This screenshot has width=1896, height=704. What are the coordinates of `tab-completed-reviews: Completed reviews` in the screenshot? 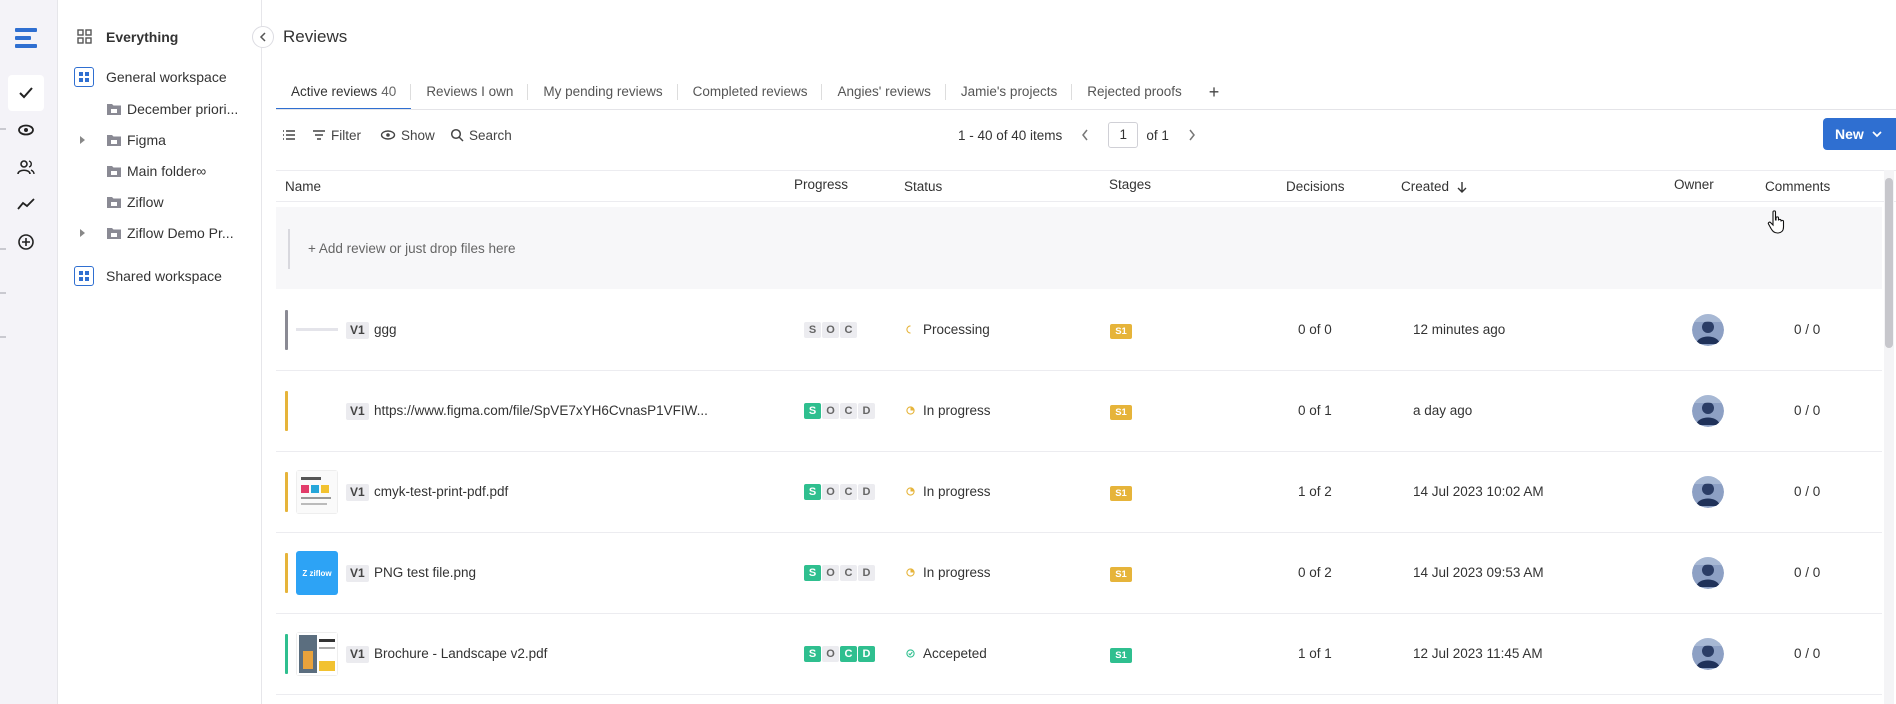 It's located at (750, 95).